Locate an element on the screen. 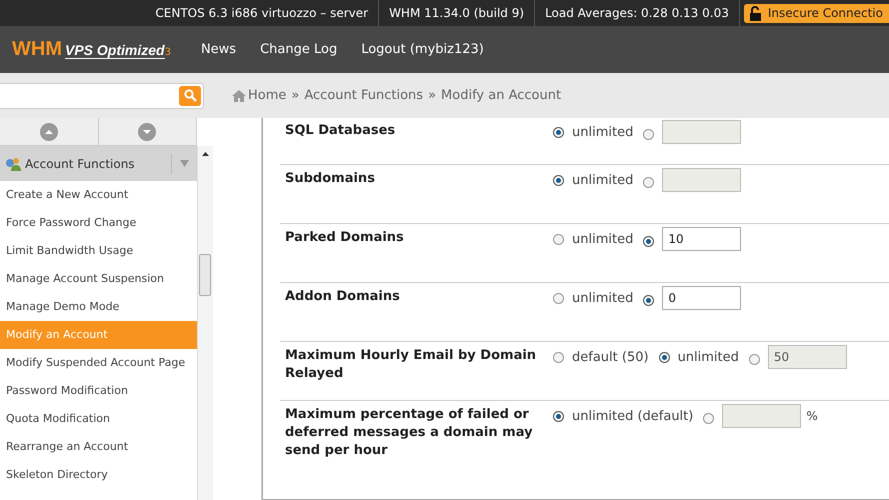 The width and height of the screenshot is (889, 500). sidebar-item: Rearrange an Account is located at coordinates (98, 447).